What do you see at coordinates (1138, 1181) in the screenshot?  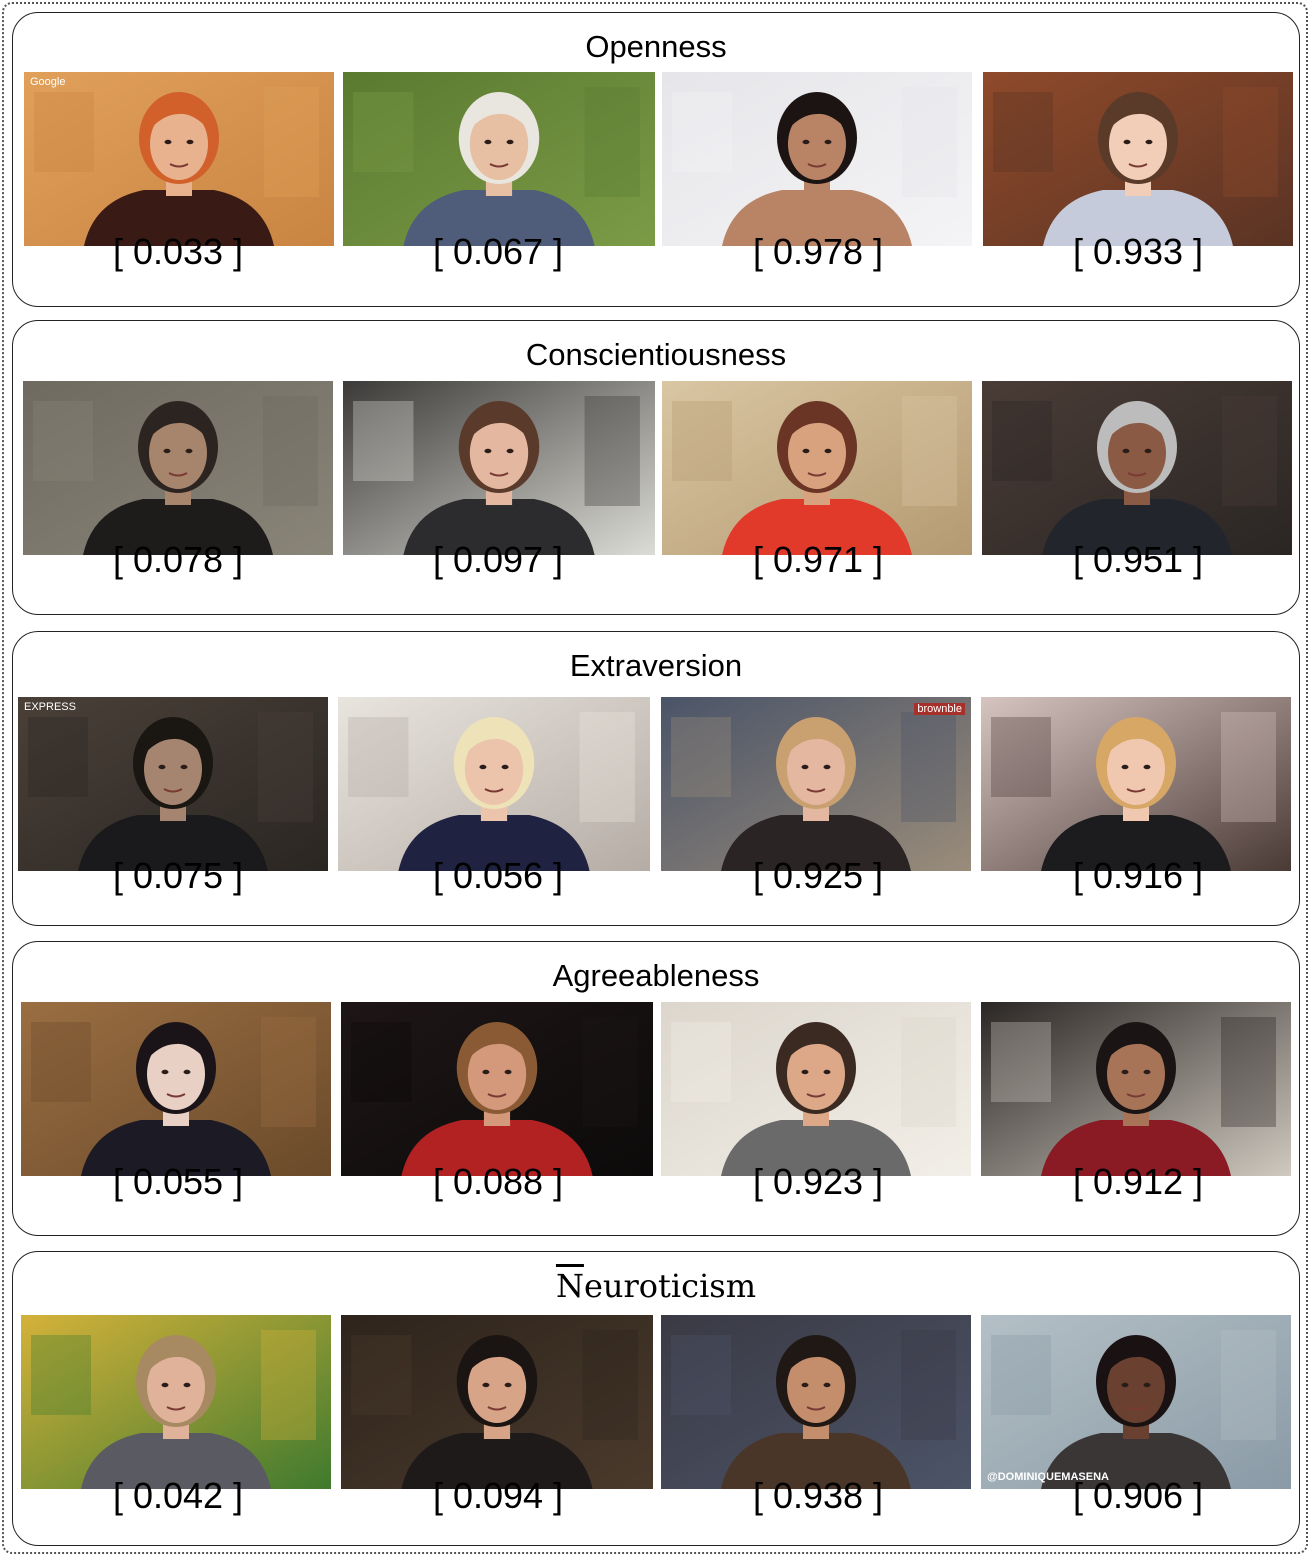 I see `trait-score-label: [ 0.912 ]` at bounding box center [1138, 1181].